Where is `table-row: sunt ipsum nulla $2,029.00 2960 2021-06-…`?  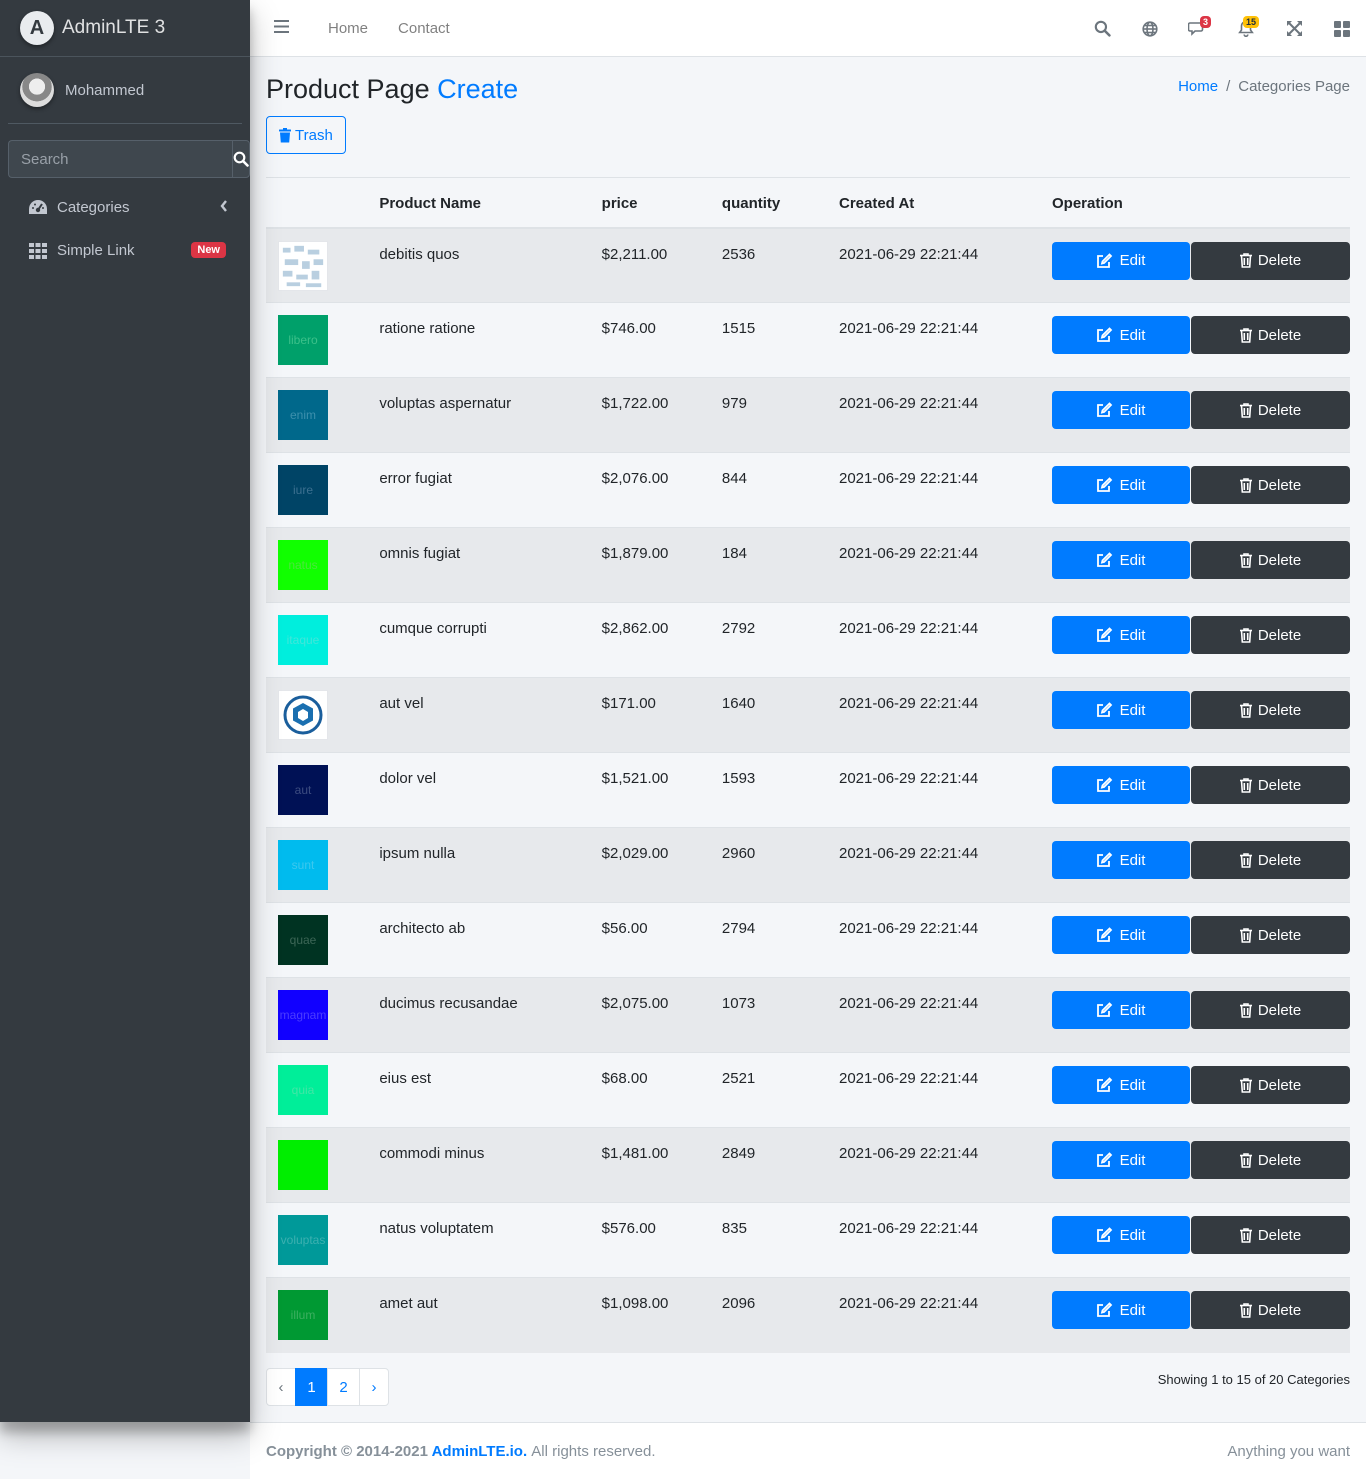 table-row: sunt ipsum nulla $2,029.00 2960 2021-06-… is located at coordinates (808, 865).